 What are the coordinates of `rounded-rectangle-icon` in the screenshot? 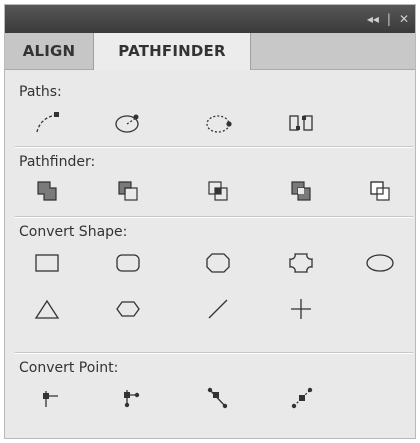 It's located at (128, 263).